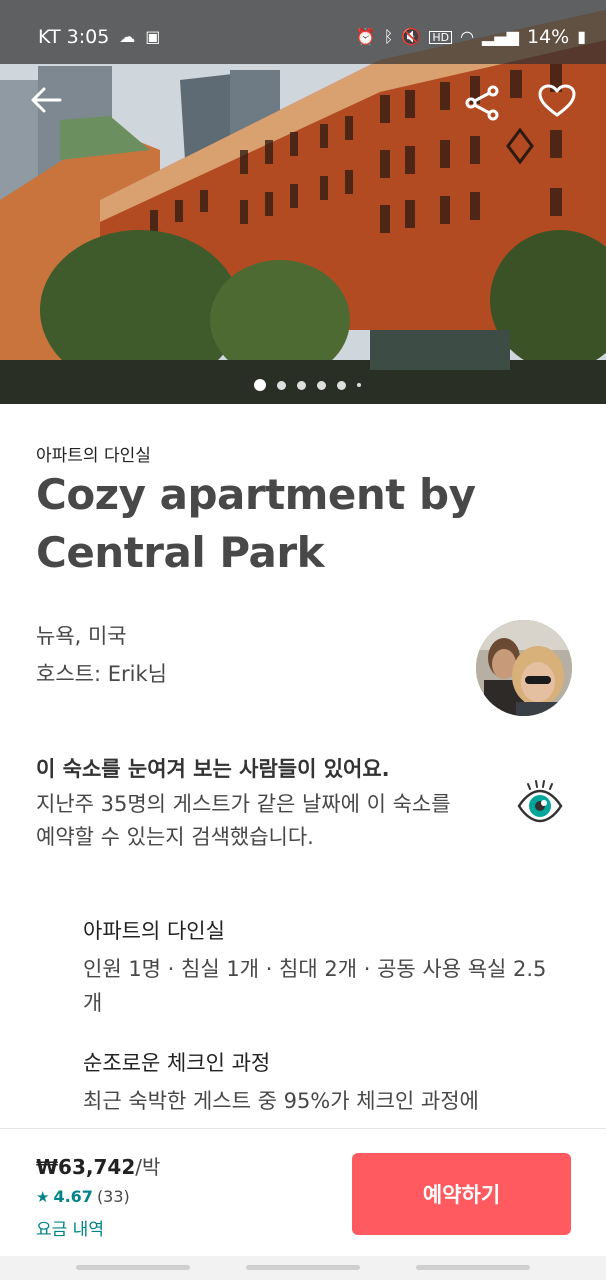 This screenshot has width=606, height=1280. What do you see at coordinates (548, 37) in the screenshot?
I see `battery-level: 14%` at bounding box center [548, 37].